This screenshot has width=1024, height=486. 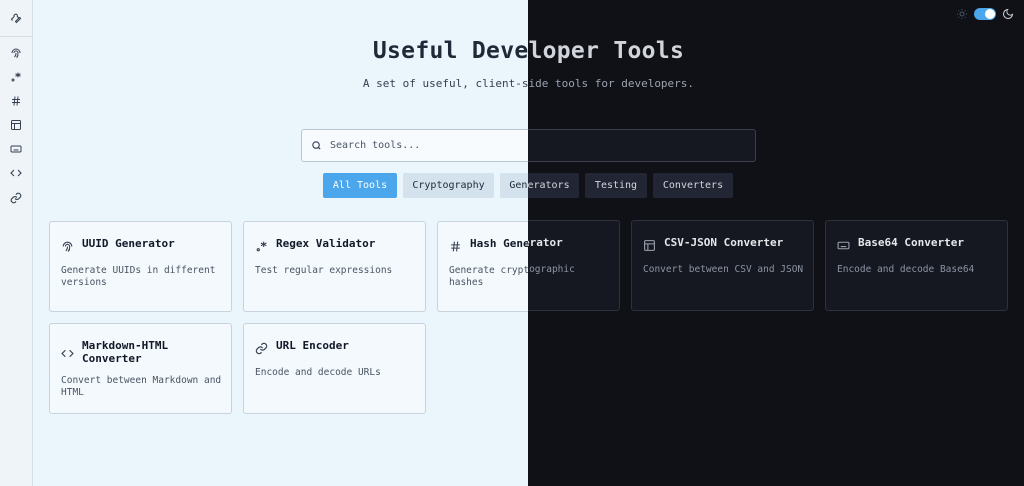 I want to click on tool-card-title: CSV-JSON Converter, so click(x=724, y=242).